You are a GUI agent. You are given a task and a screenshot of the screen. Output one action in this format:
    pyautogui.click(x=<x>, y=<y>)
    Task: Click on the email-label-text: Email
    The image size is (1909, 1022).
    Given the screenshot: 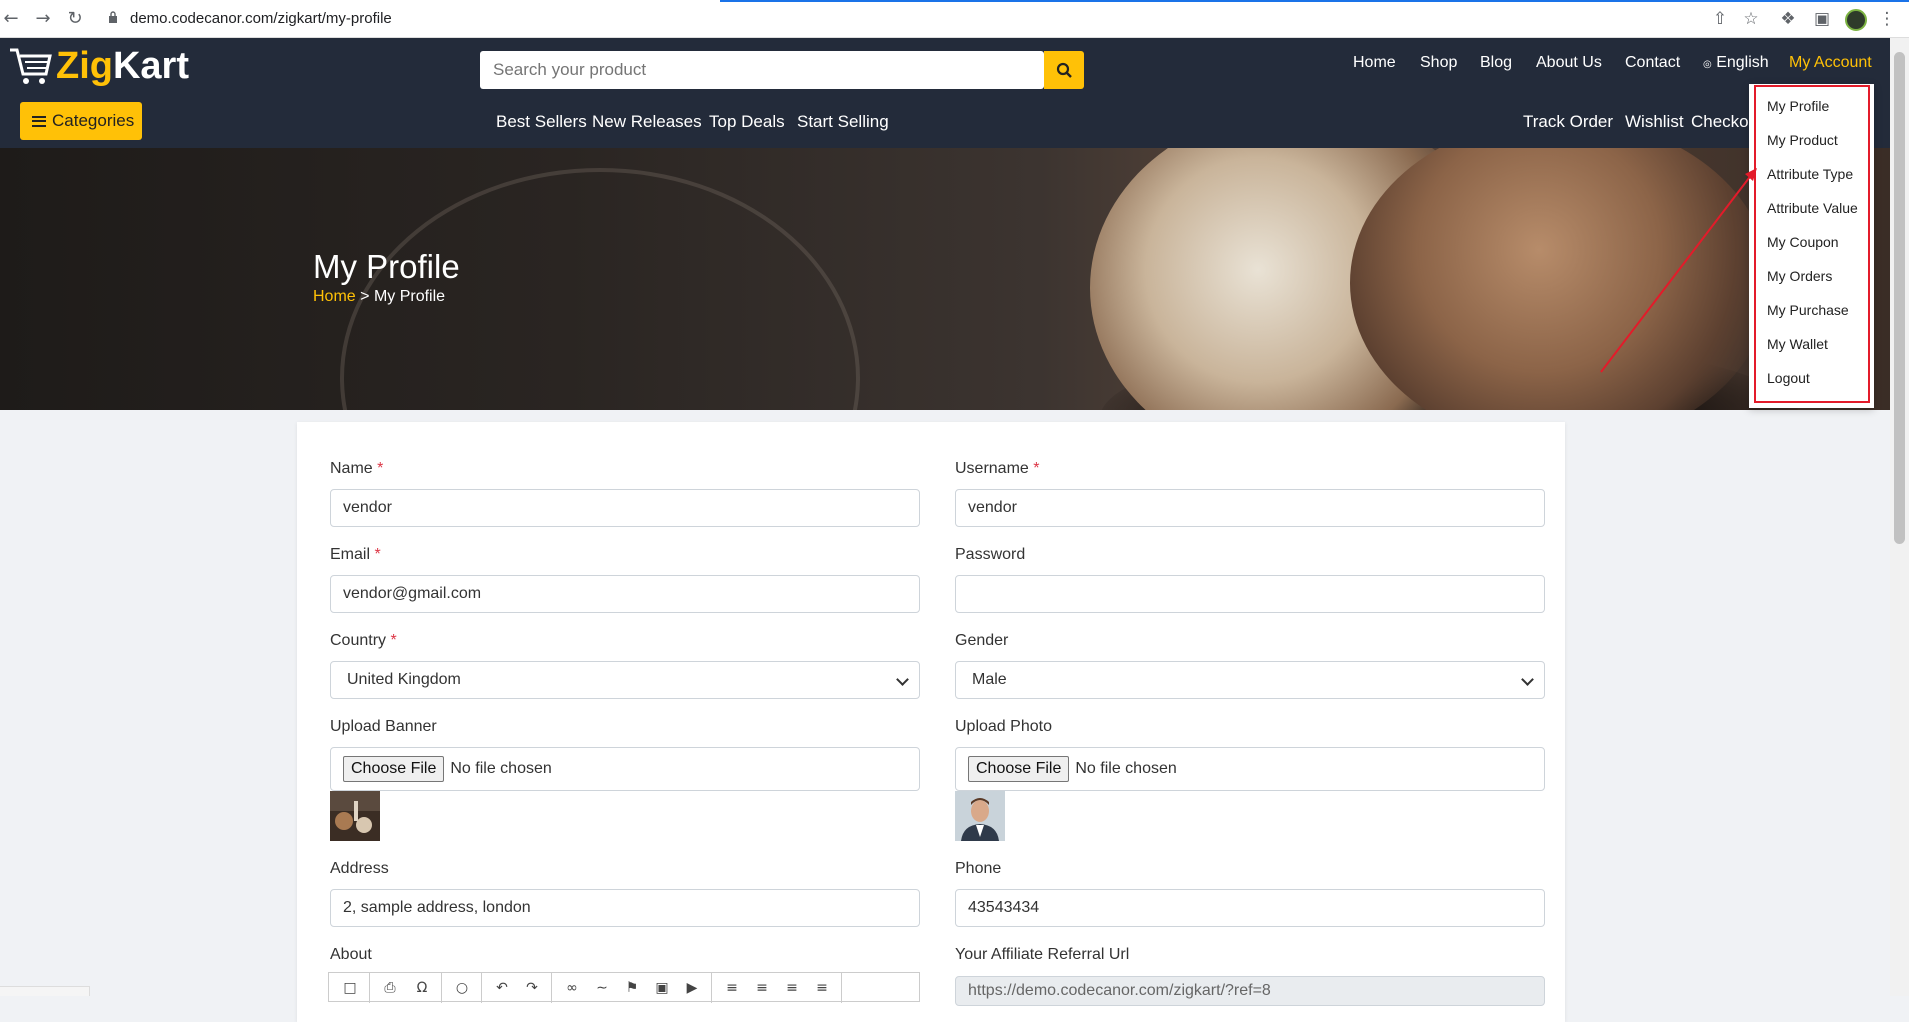 What is the action you would take?
    pyautogui.click(x=350, y=554)
    